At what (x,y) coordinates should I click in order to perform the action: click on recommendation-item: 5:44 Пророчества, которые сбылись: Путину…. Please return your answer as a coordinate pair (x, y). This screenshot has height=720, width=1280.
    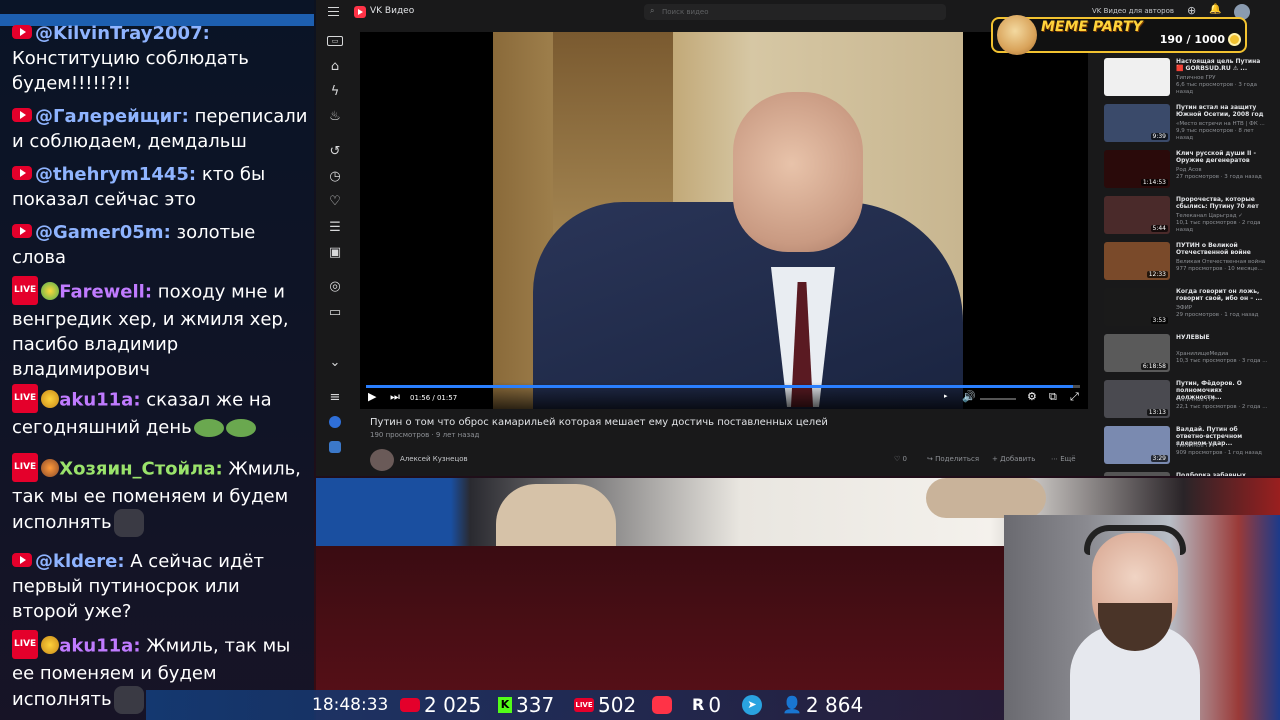
    Looking at the image, I should click on (1187, 217).